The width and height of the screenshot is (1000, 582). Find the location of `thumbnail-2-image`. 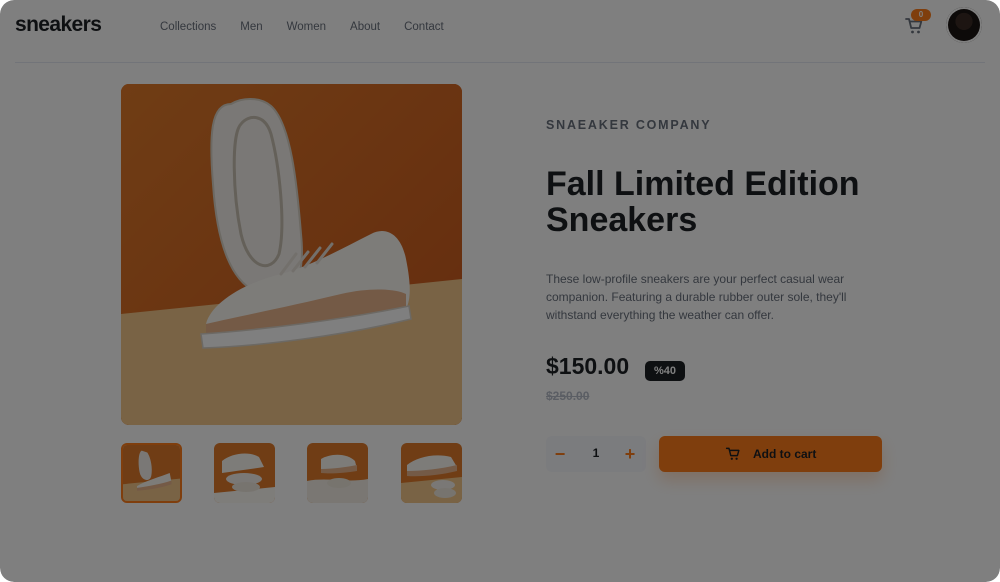

thumbnail-2-image is located at coordinates (244, 473).